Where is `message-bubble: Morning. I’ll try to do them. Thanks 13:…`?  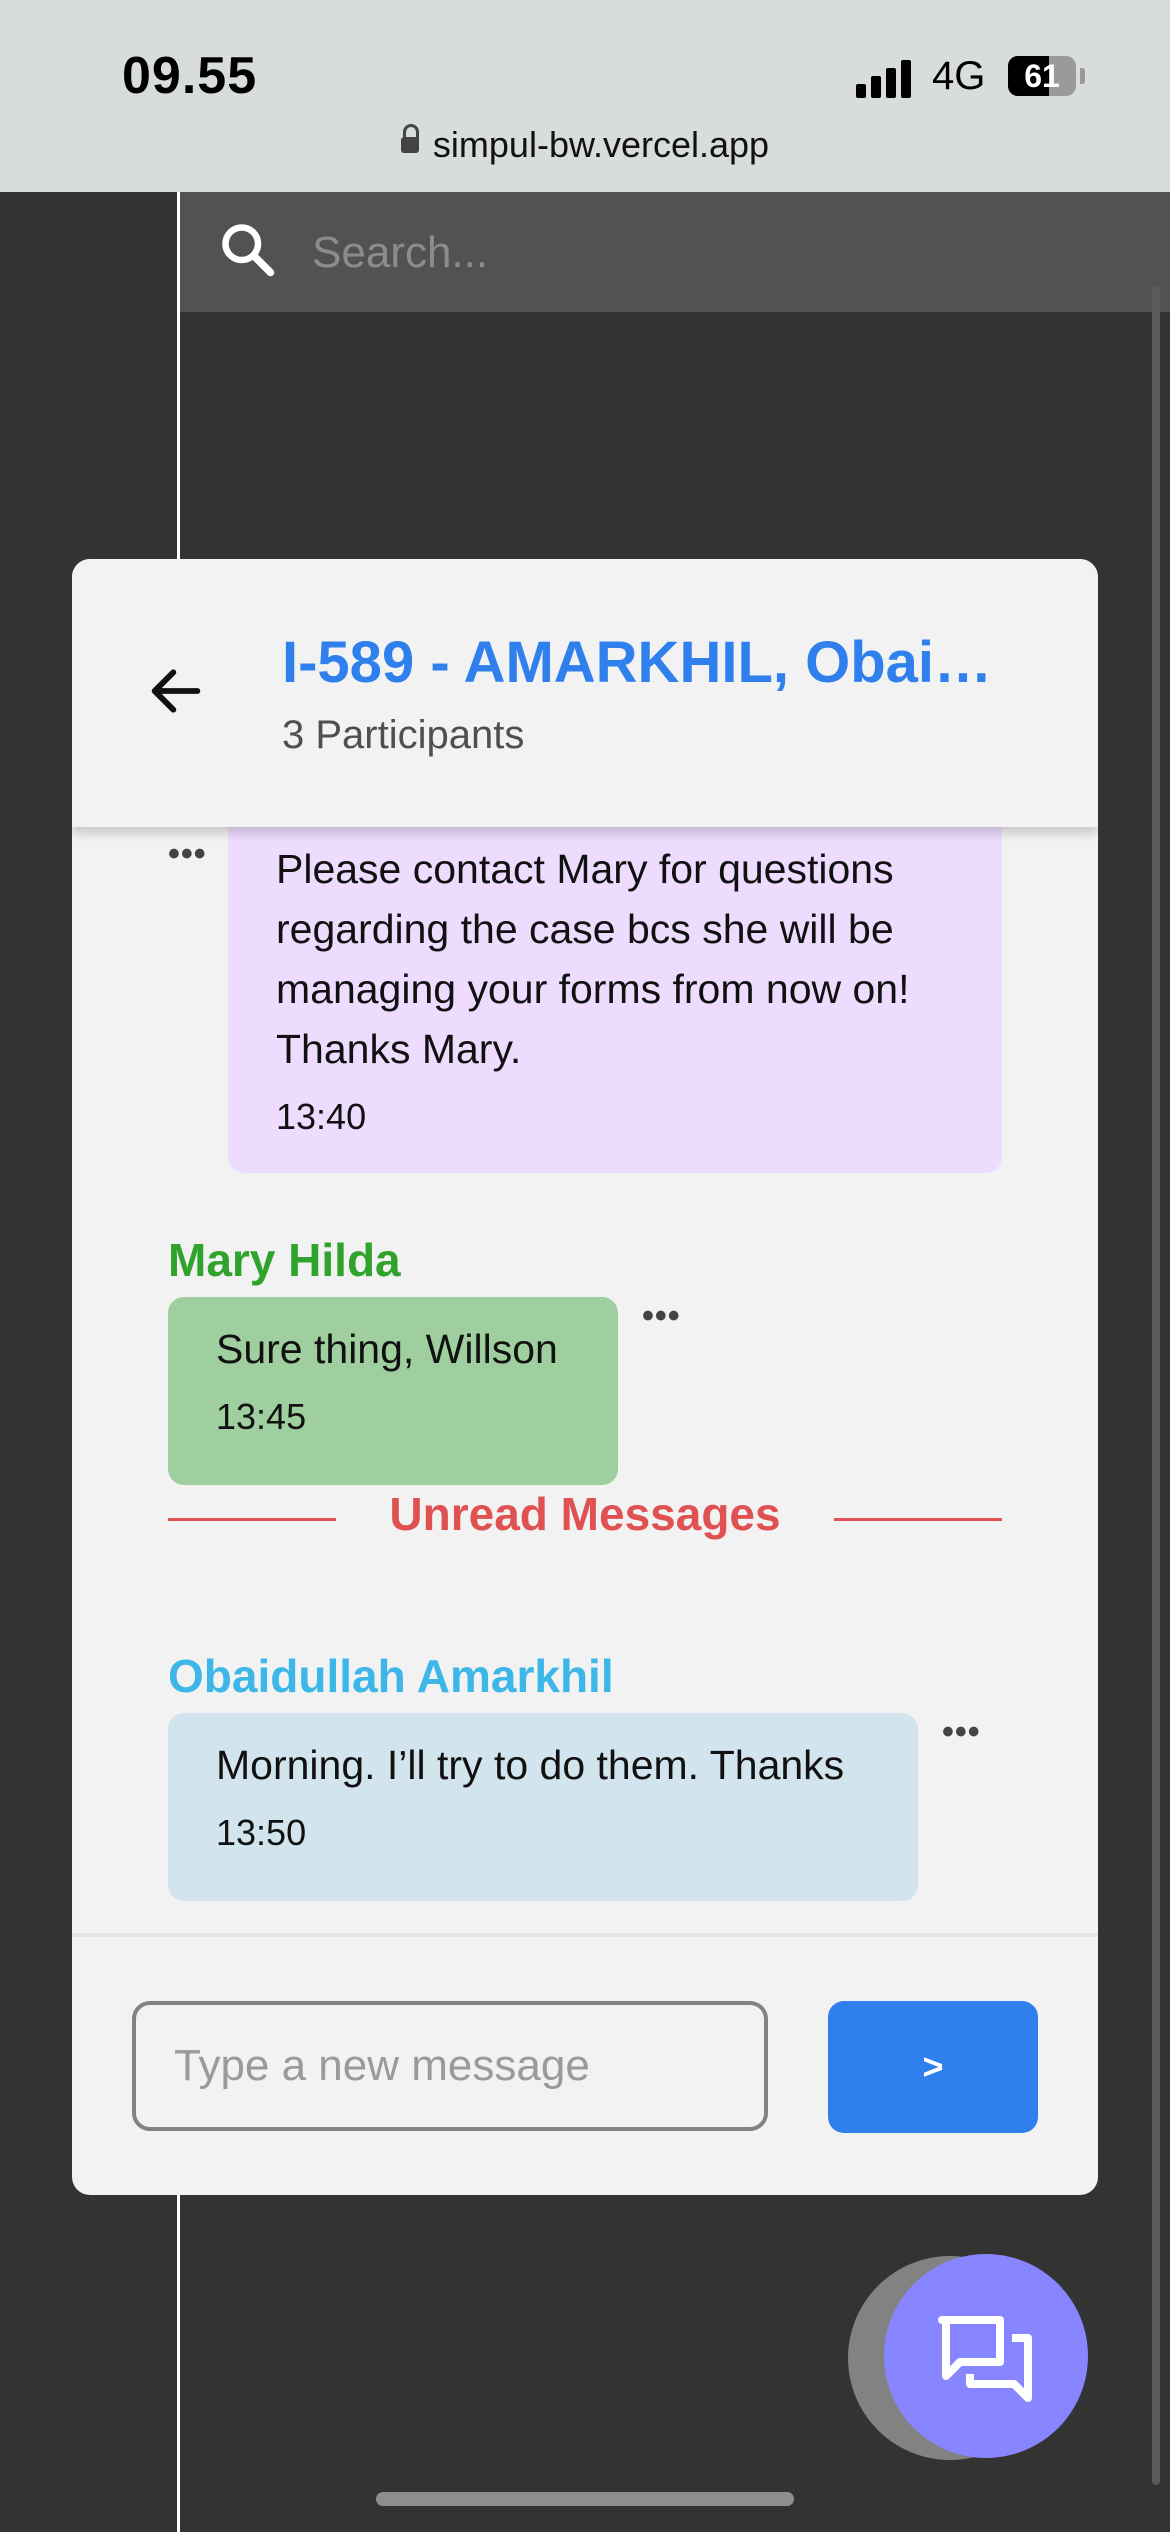
message-bubble: Morning. I’ll try to do them. Thanks 13:… is located at coordinates (543, 1807).